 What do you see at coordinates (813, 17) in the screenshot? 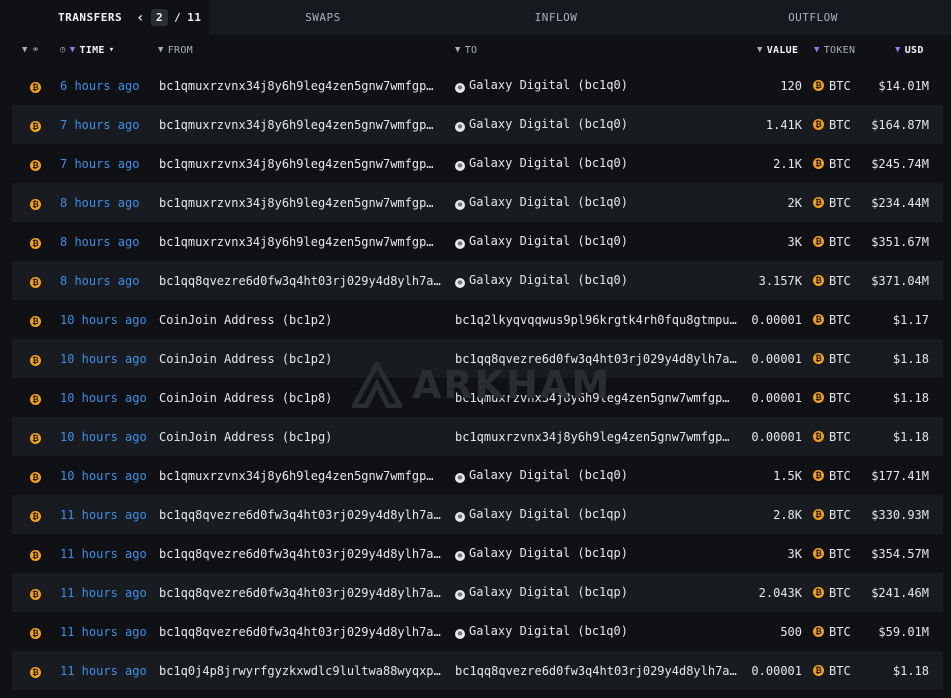
I see `tab-outflow: OUTFLOW` at bounding box center [813, 17].